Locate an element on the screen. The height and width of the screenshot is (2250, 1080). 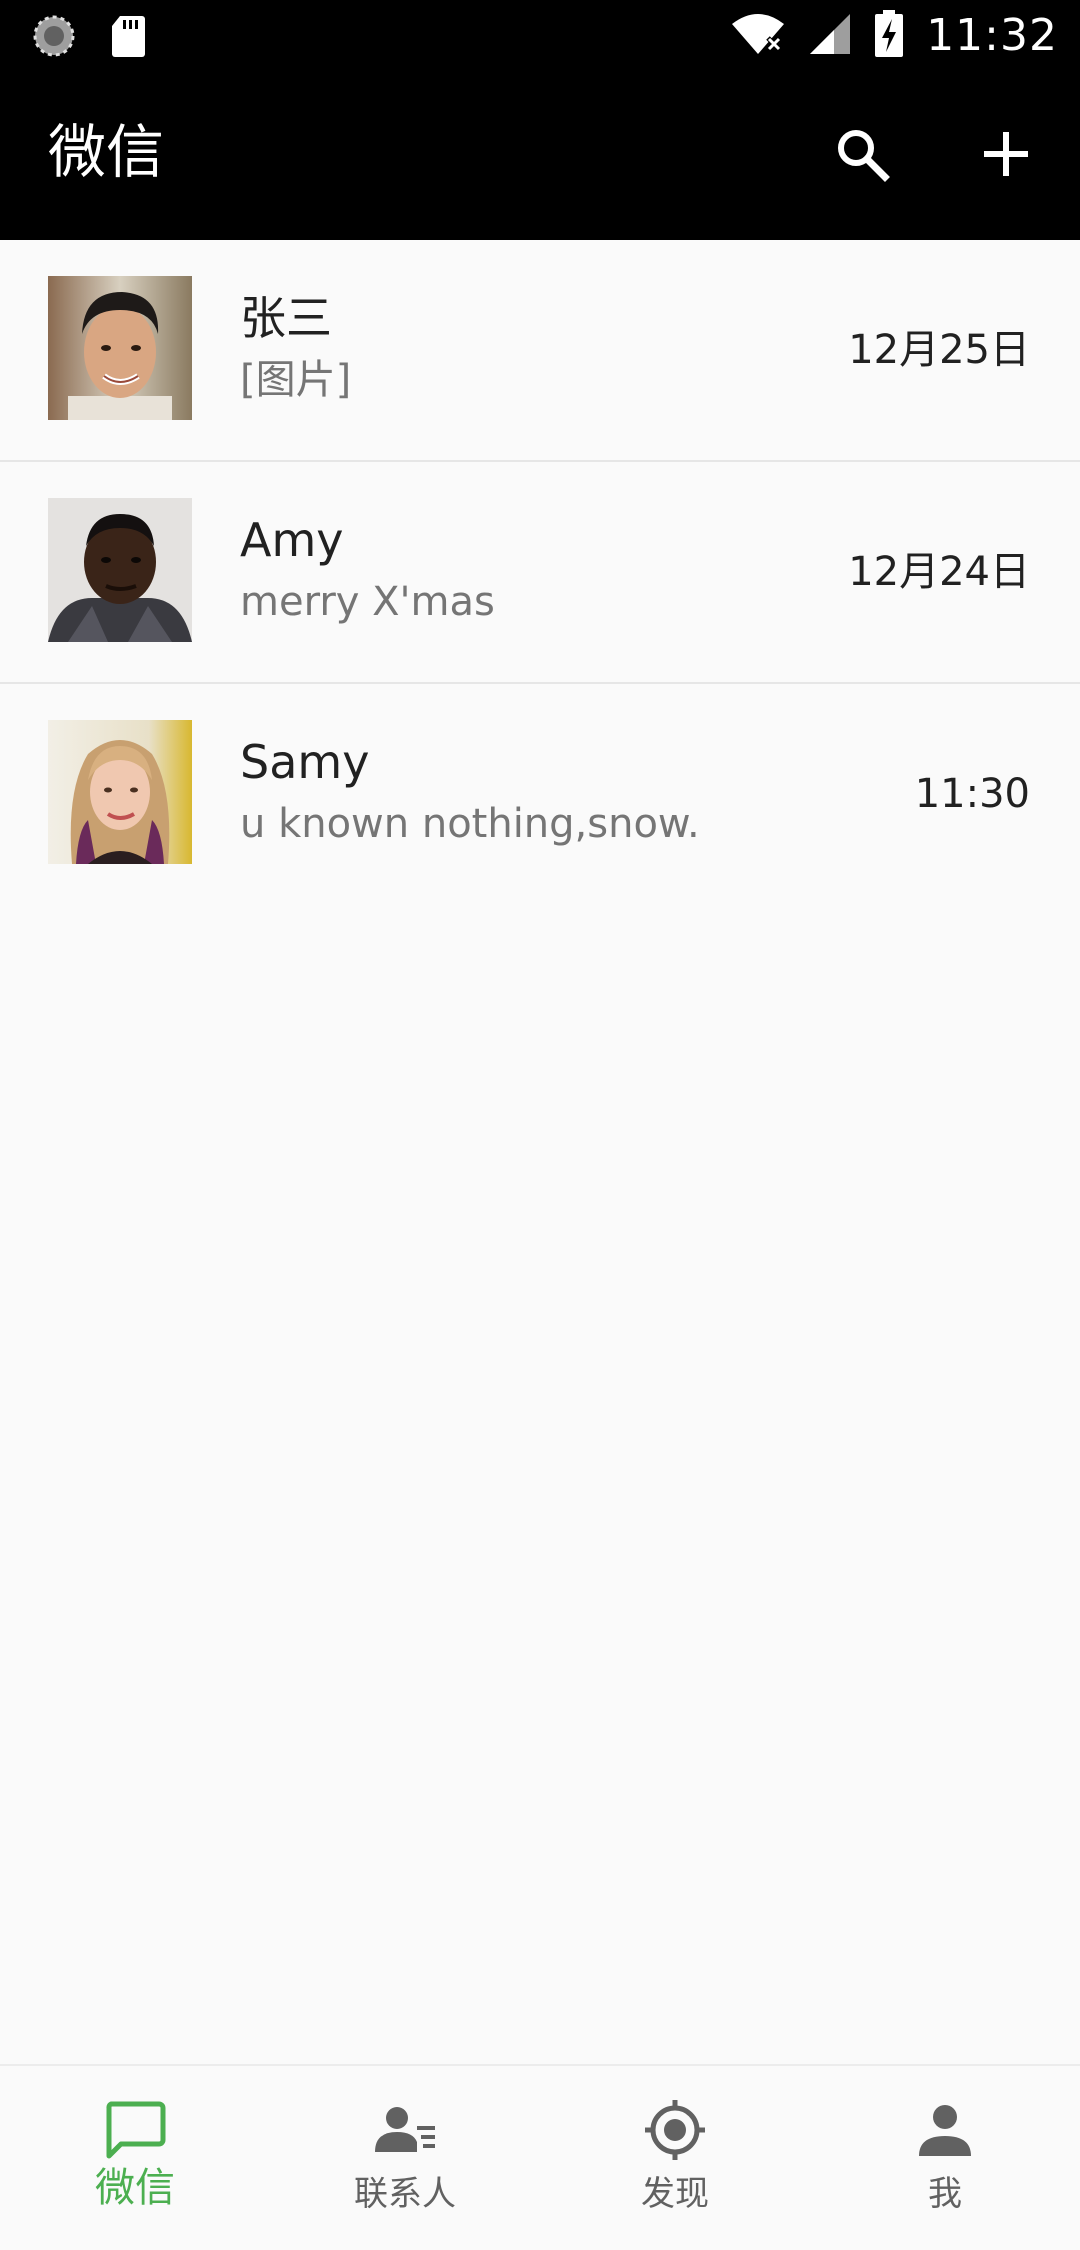
add-icon is located at coordinates (1006, 154).